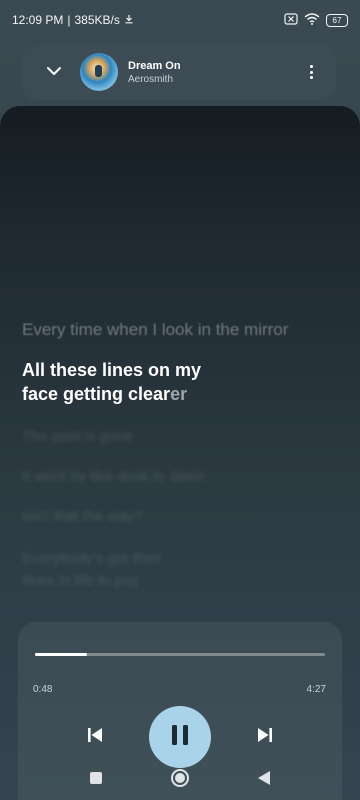  Describe the element at coordinates (129, 20) in the screenshot. I see `download-icon` at that location.